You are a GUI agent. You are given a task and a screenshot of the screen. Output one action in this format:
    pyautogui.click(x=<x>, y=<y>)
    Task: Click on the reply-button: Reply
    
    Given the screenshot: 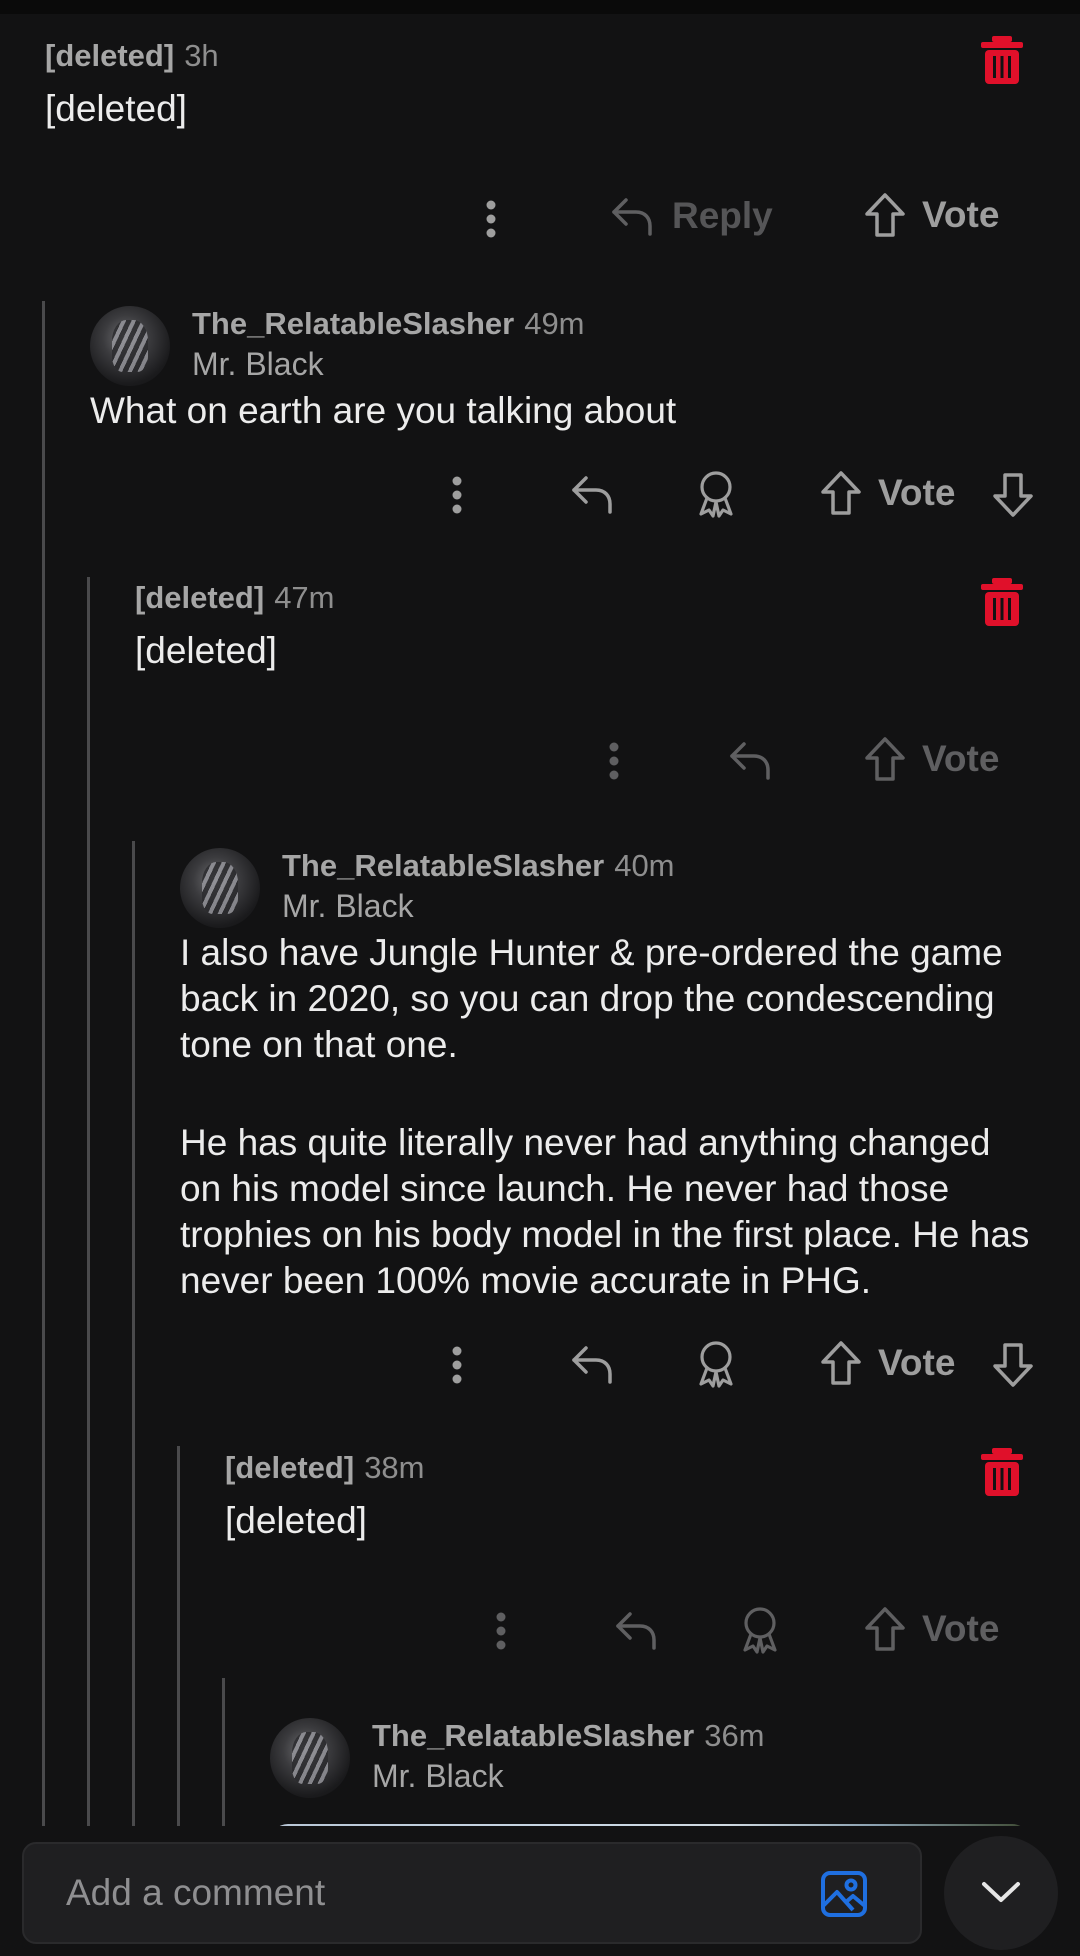 What is the action you would take?
    pyautogui.click(x=691, y=216)
    